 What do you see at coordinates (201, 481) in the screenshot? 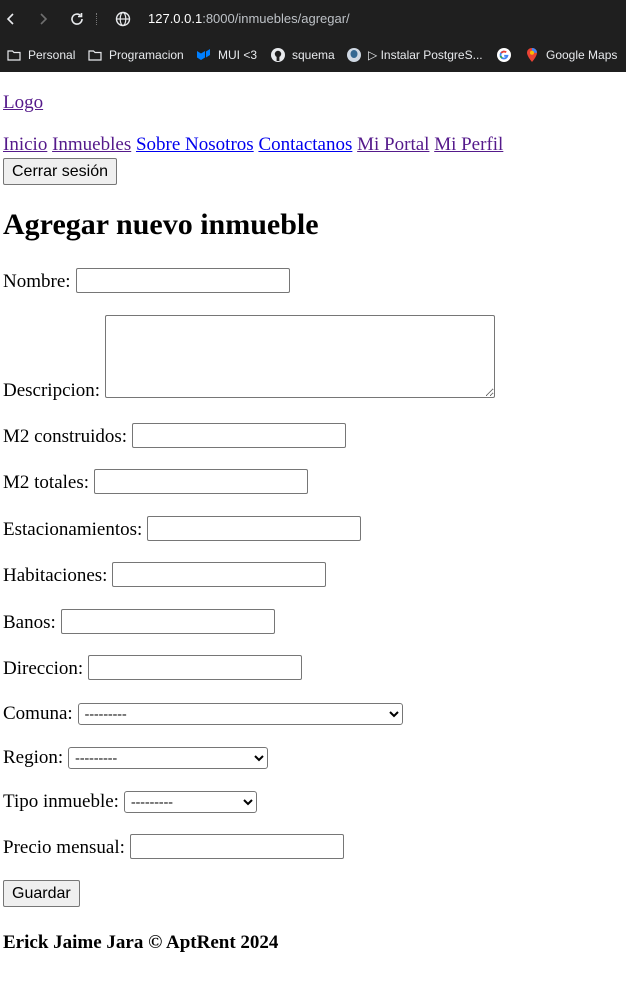
I see `m2-totales-input` at bounding box center [201, 481].